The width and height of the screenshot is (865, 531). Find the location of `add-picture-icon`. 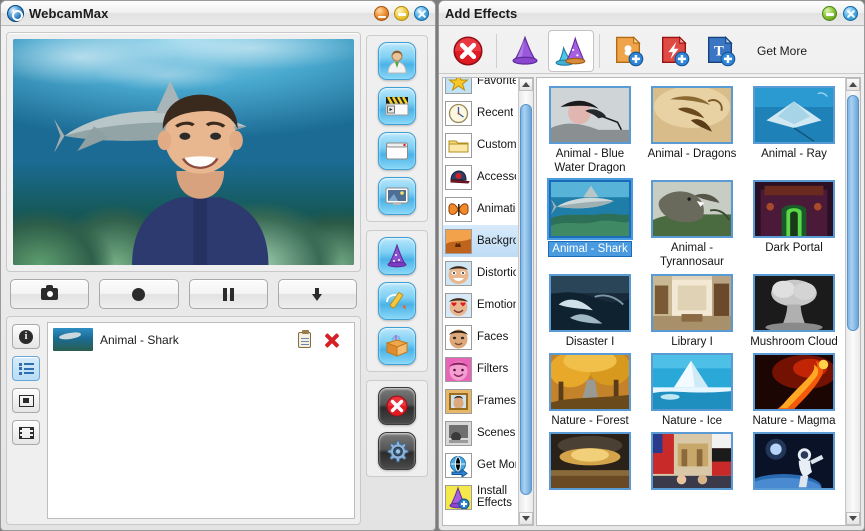

add-picture-icon is located at coordinates (629, 50).